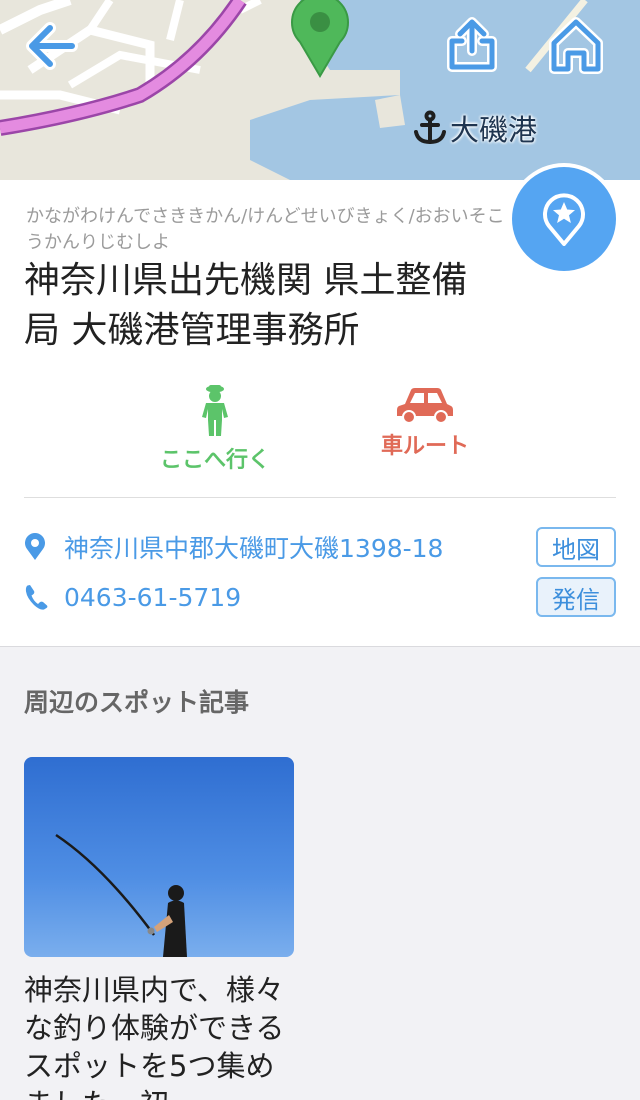 The height and width of the screenshot is (1100, 640). Describe the element at coordinates (300, 547) in the screenshot. I see `address-text: 神奈川県中郡大磯町大磯1398-18` at that location.